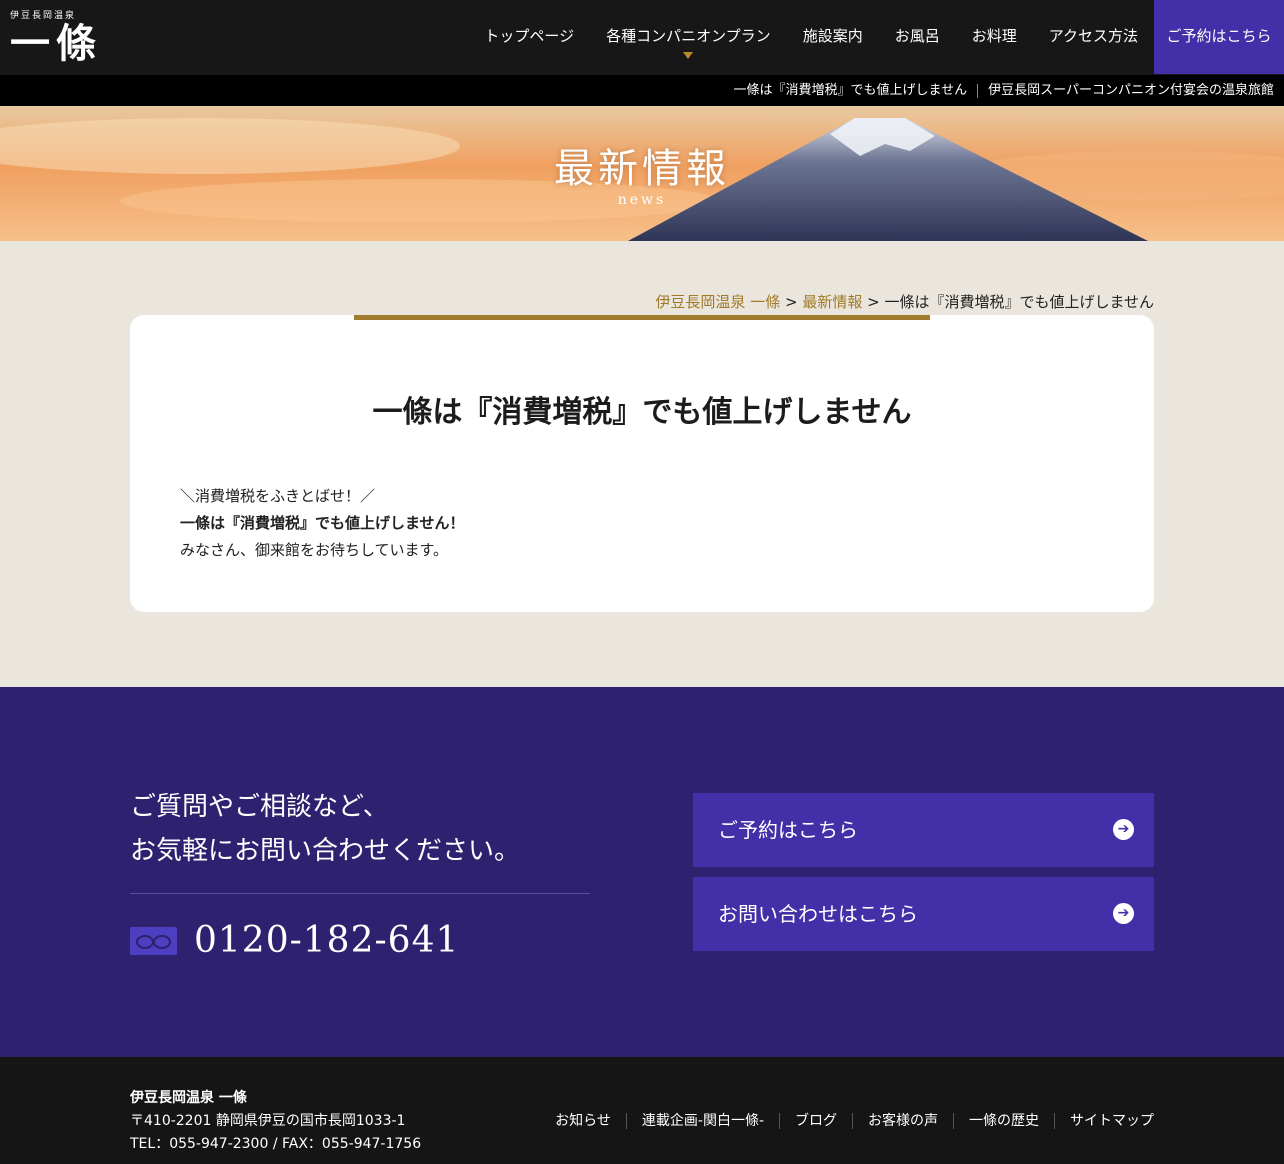 Image resolution: width=1284 pixels, height=1164 pixels. I want to click on nav-item-facilities: 施設案内, so click(833, 37).